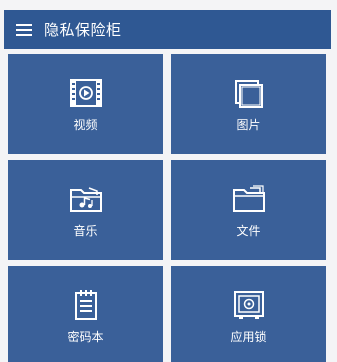  What do you see at coordinates (85, 231) in the screenshot?
I see `tile-music-label: 音乐` at bounding box center [85, 231].